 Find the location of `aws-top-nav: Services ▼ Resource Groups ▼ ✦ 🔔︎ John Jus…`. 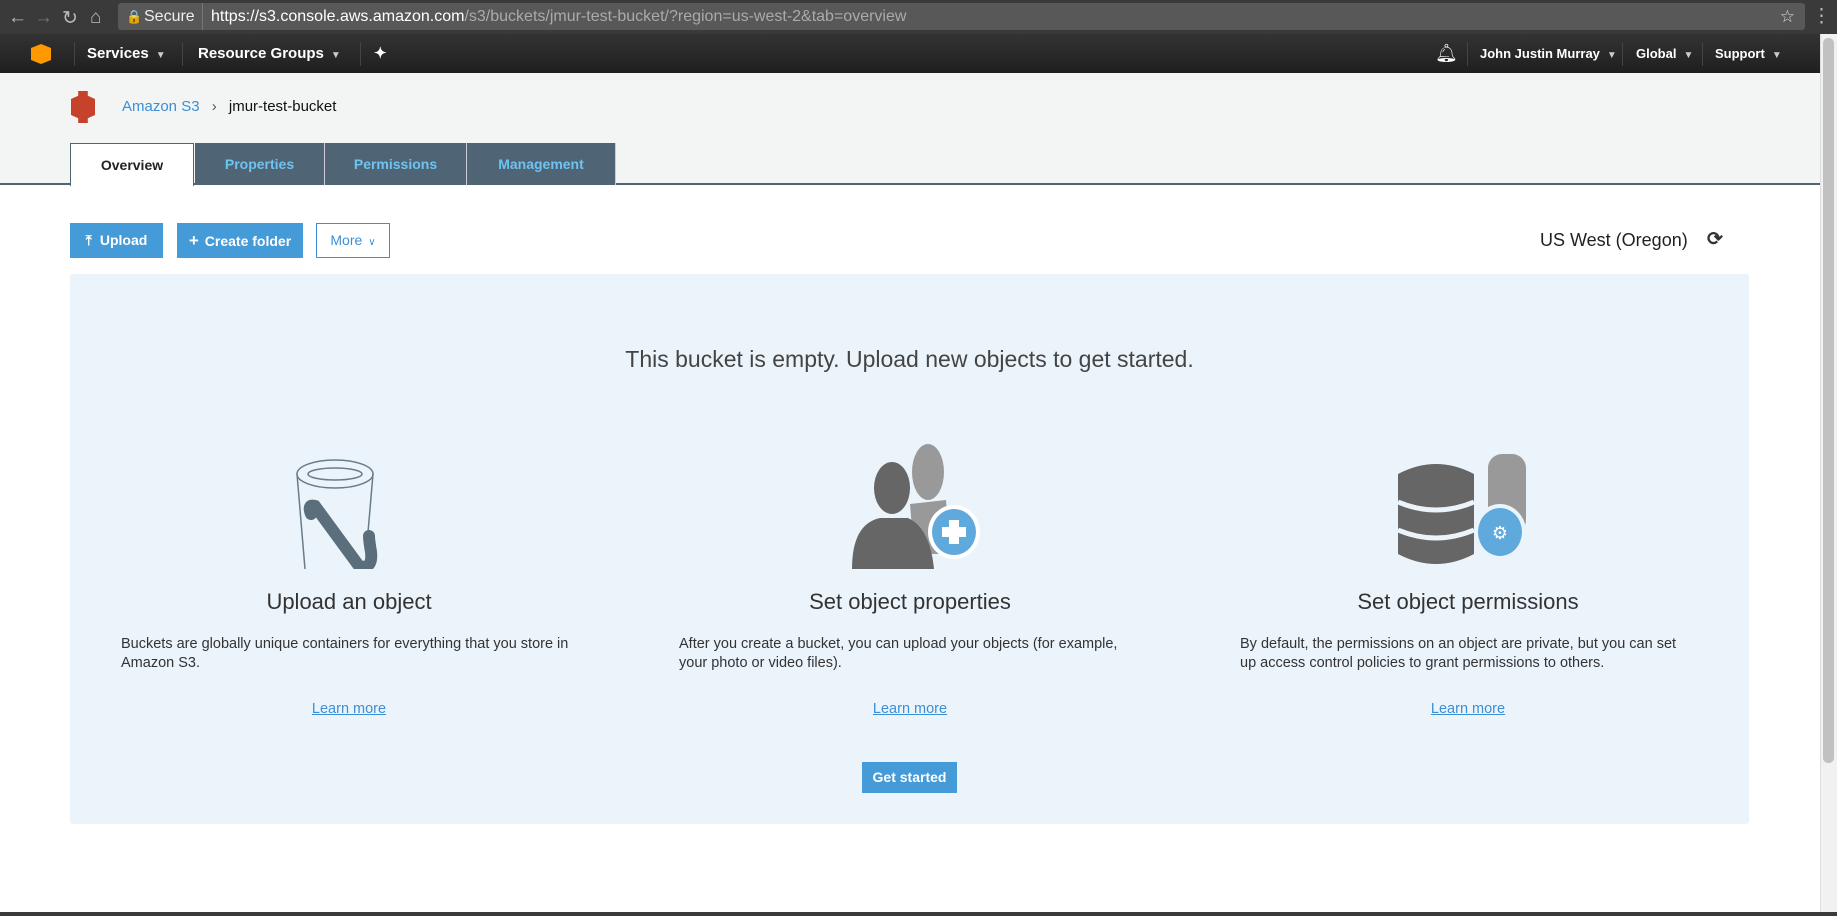

aws-top-nav: Services ▼ Resource Groups ▼ ✦ 🔔︎ John Jus… is located at coordinates (910, 53).